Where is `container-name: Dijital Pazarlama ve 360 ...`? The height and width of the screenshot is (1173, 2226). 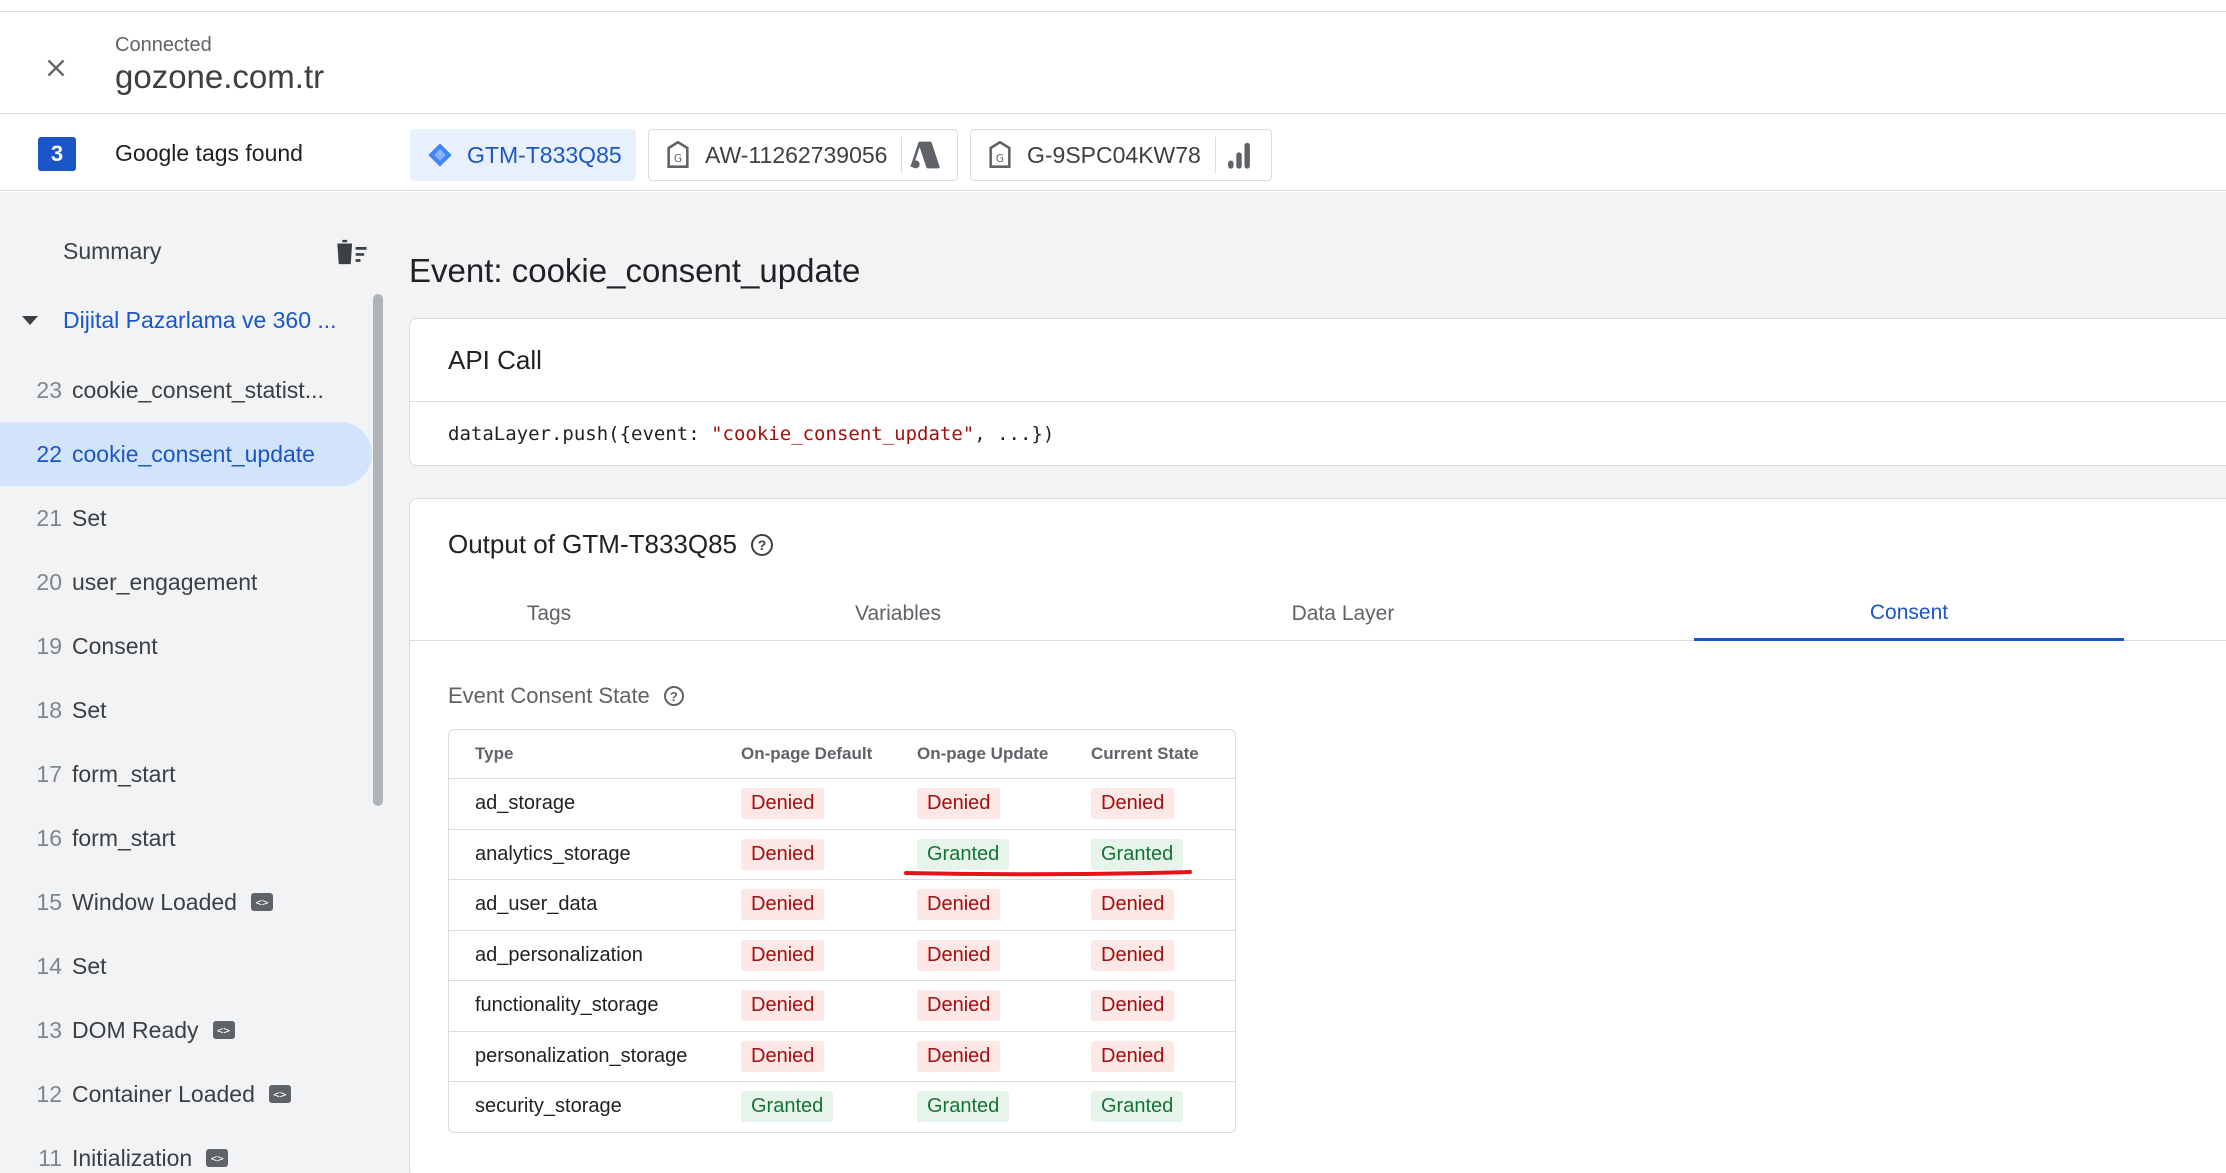
container-name: Dijital Pazarlama ve 360 ... is located at coordinates (200, 319).